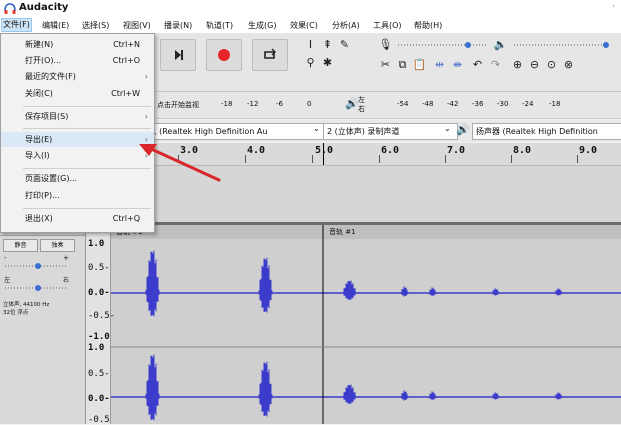  I want to click on menu-item-label: 保存项目(S), so click(47, 116).